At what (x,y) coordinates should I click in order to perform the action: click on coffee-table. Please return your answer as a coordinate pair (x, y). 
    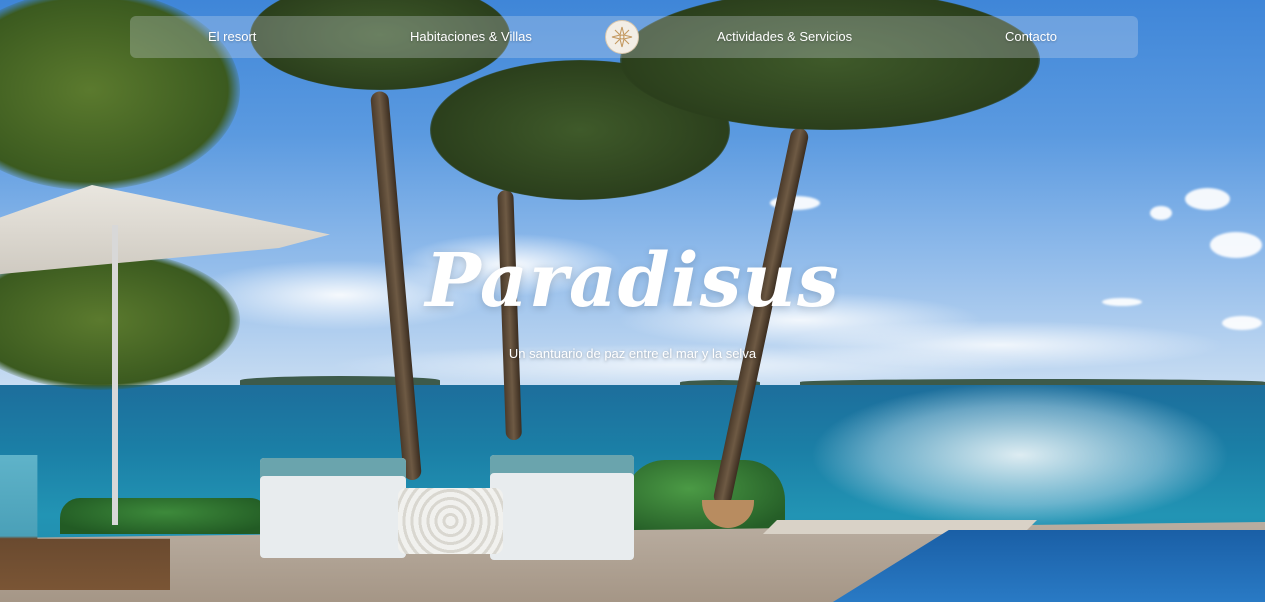
    Looking at the image, I should click on (450, 521).